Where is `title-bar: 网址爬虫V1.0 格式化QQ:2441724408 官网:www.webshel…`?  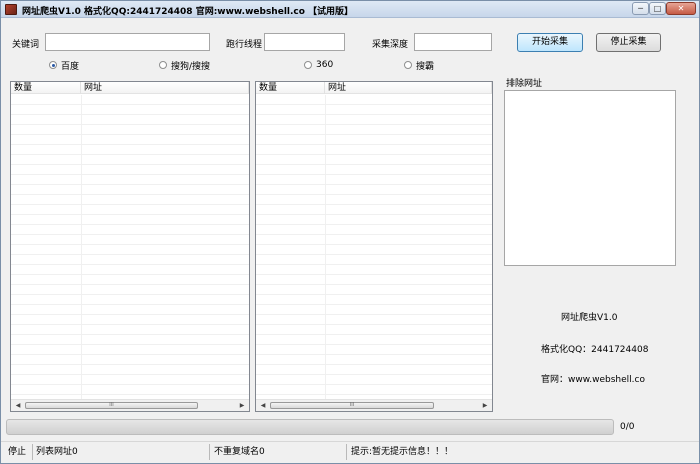 title-bar: 网址爬虫V1.0 格式化QQ:2441724408 官网:www.webshel… is located at coordinates (350, 9).